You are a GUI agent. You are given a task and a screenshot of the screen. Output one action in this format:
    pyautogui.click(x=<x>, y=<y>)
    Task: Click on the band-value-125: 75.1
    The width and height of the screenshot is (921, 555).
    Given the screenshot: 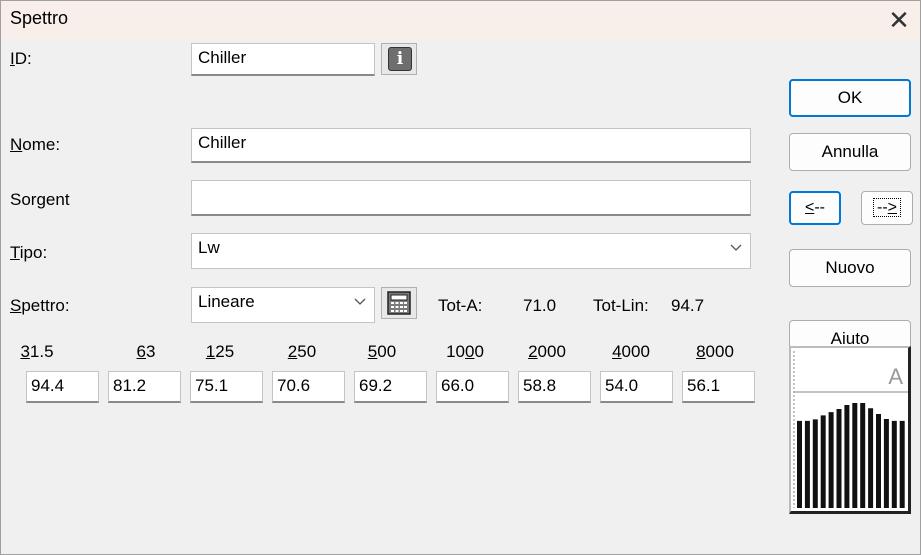 What is the action you would take?
    pyautogui.click(x=226, y=387)
    